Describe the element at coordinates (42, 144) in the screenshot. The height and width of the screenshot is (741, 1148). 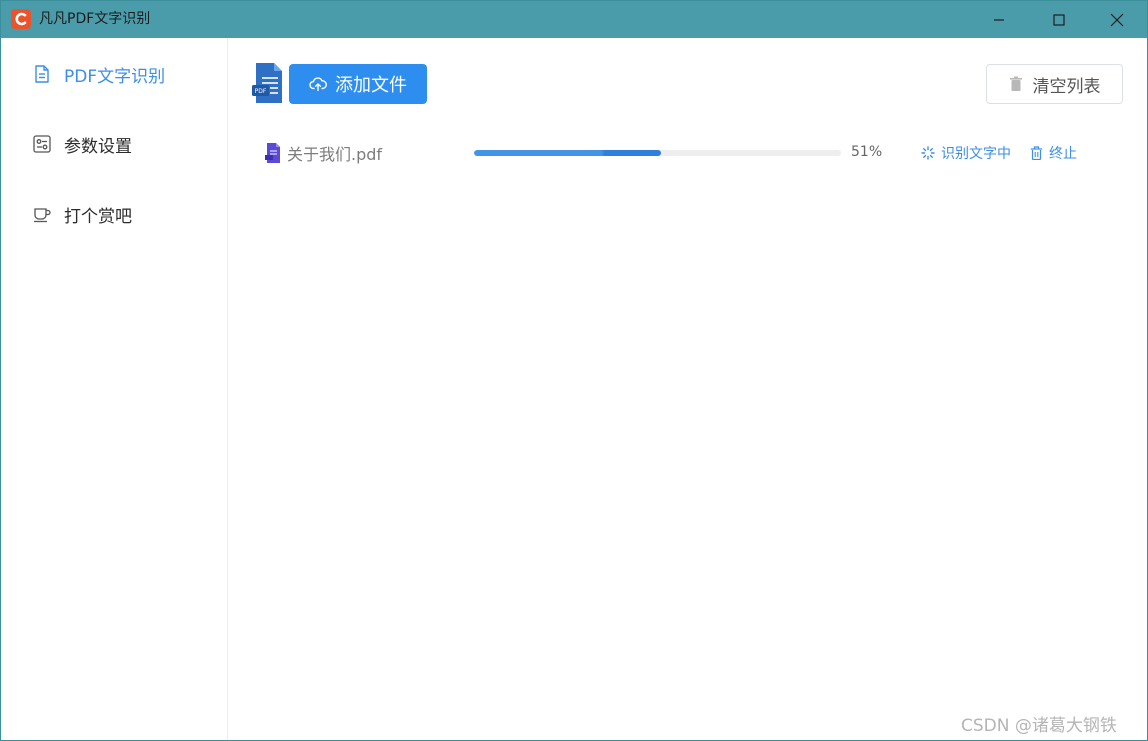
I see `settings-sliders-icon` at that location.